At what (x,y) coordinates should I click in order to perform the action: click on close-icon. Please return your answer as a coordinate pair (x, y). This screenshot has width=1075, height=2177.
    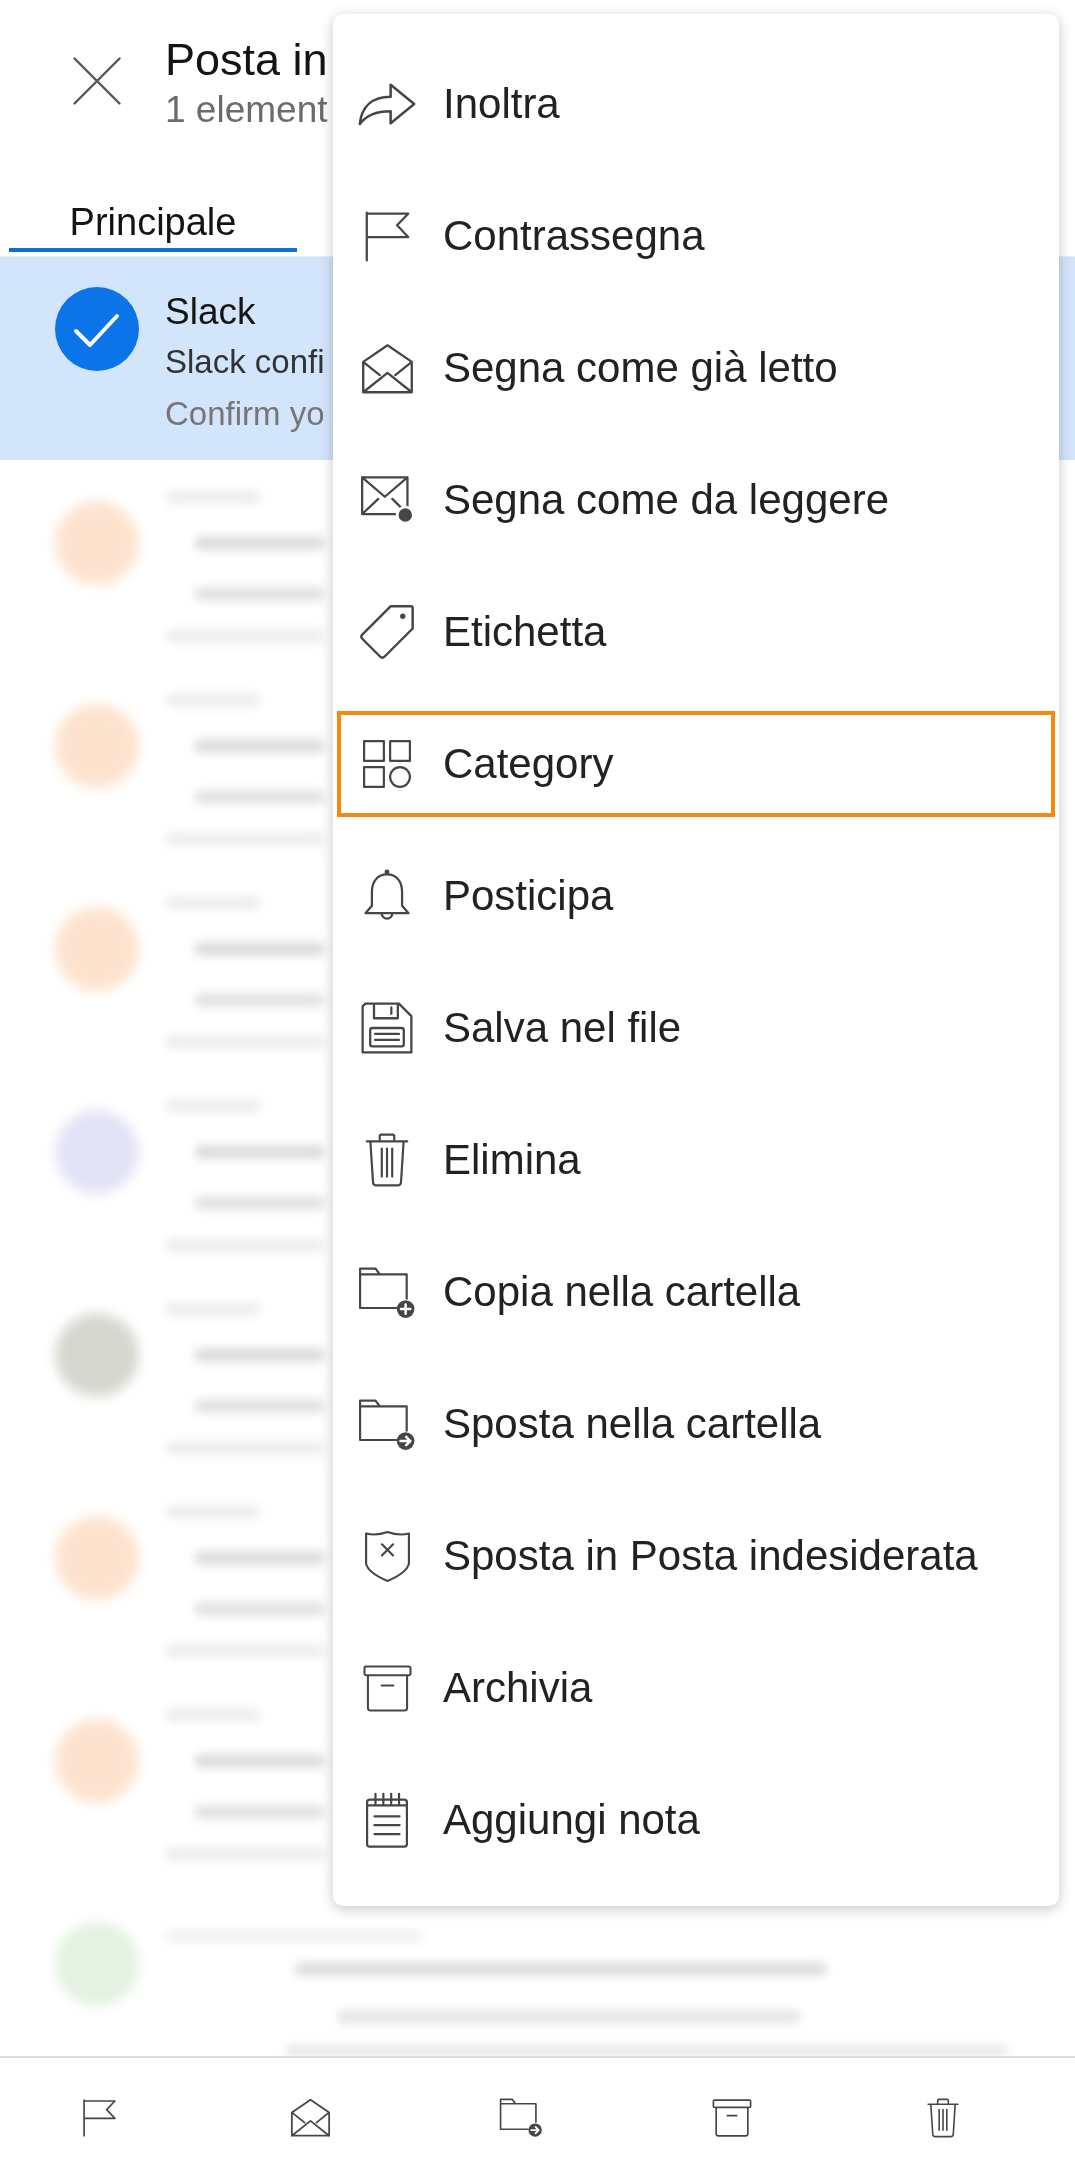
    Looking at the image, I should click on (97, 81).